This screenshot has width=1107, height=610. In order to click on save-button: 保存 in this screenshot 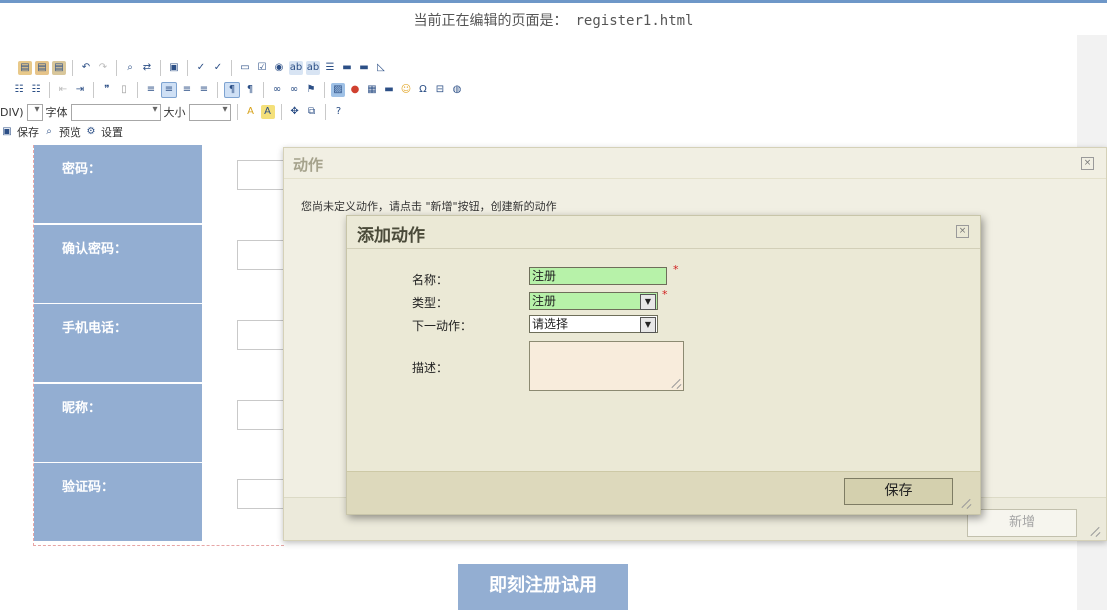, I will do `click(898, 491)`.